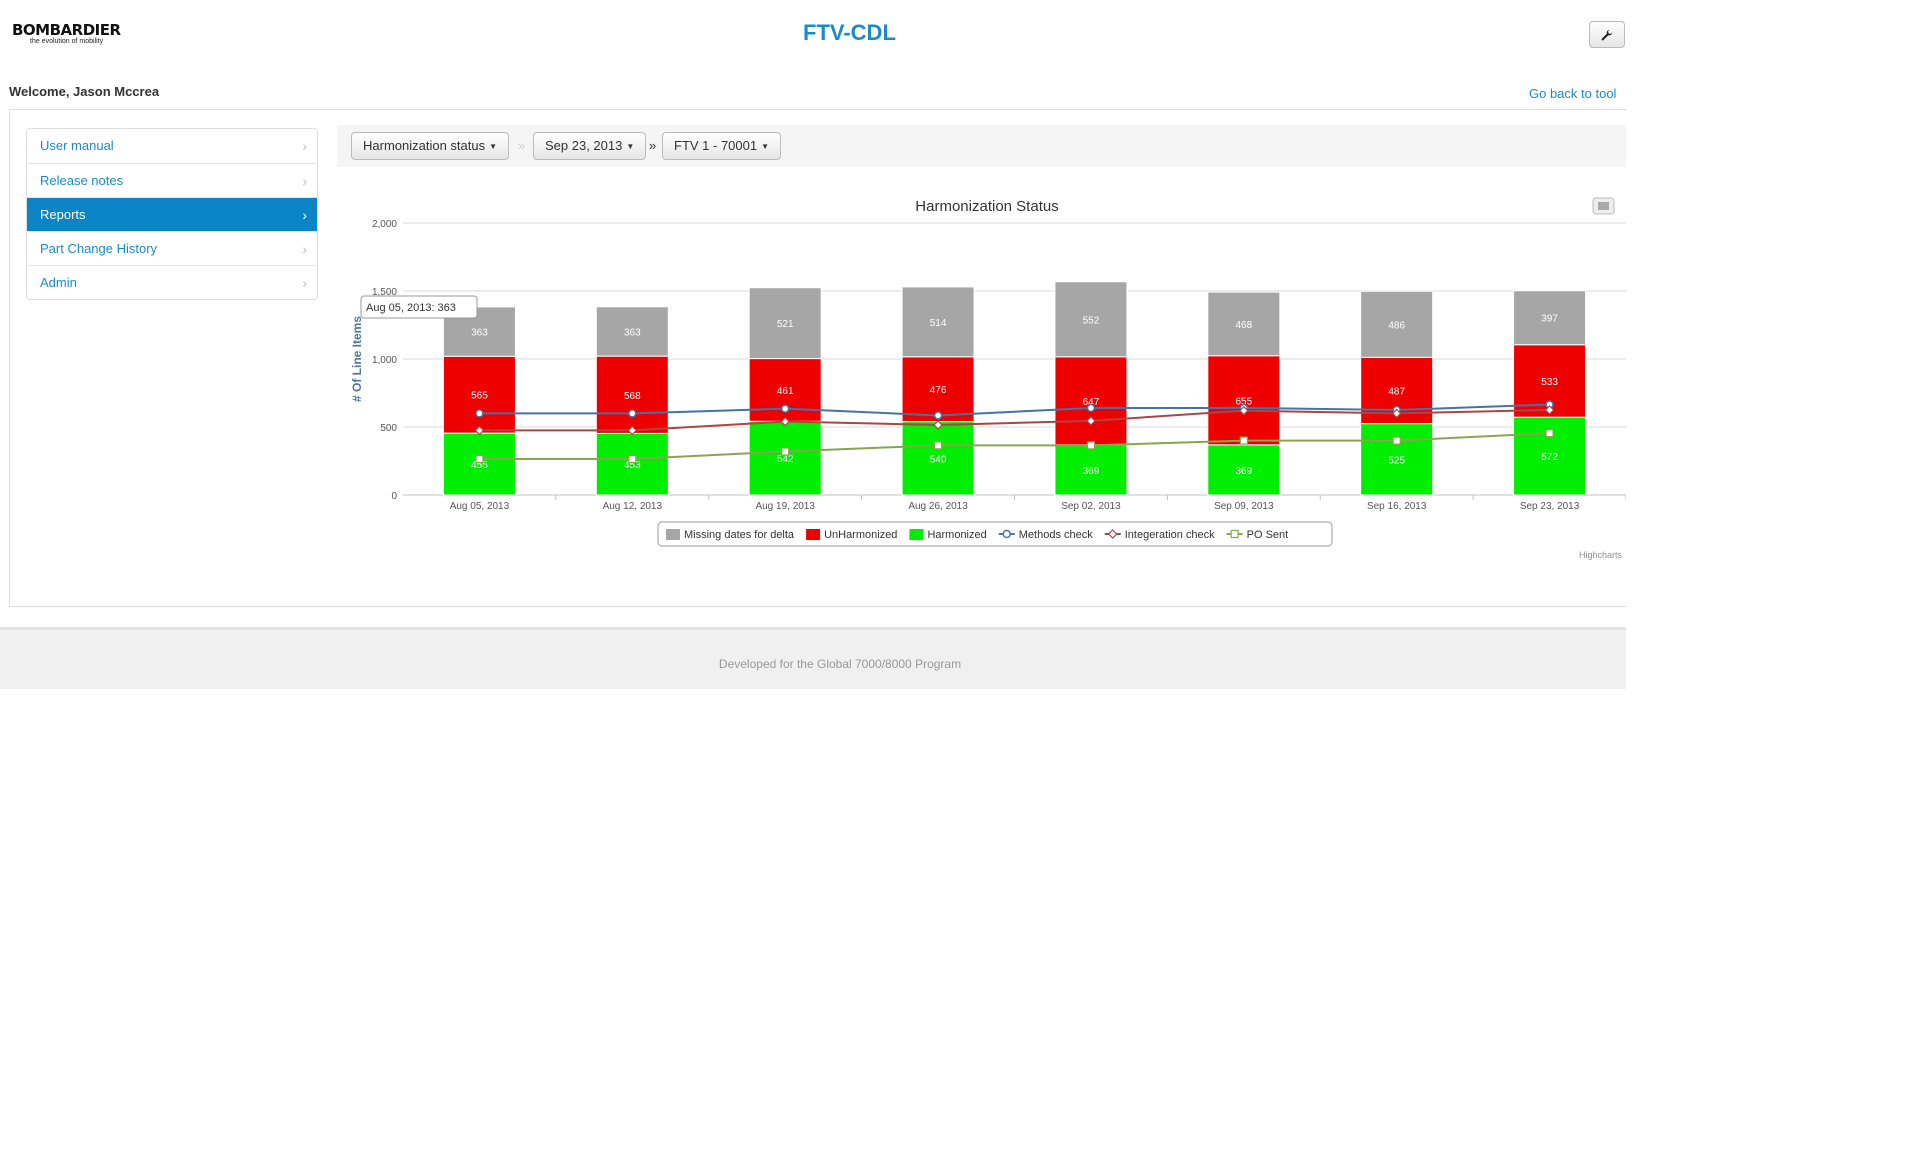 The height and width of the screenshot is (1152, 1915). What do you see at coordinates (849, 32) in the screenshot?
I see `app-title: FTV-CDL` at bounding box center [849, 32].